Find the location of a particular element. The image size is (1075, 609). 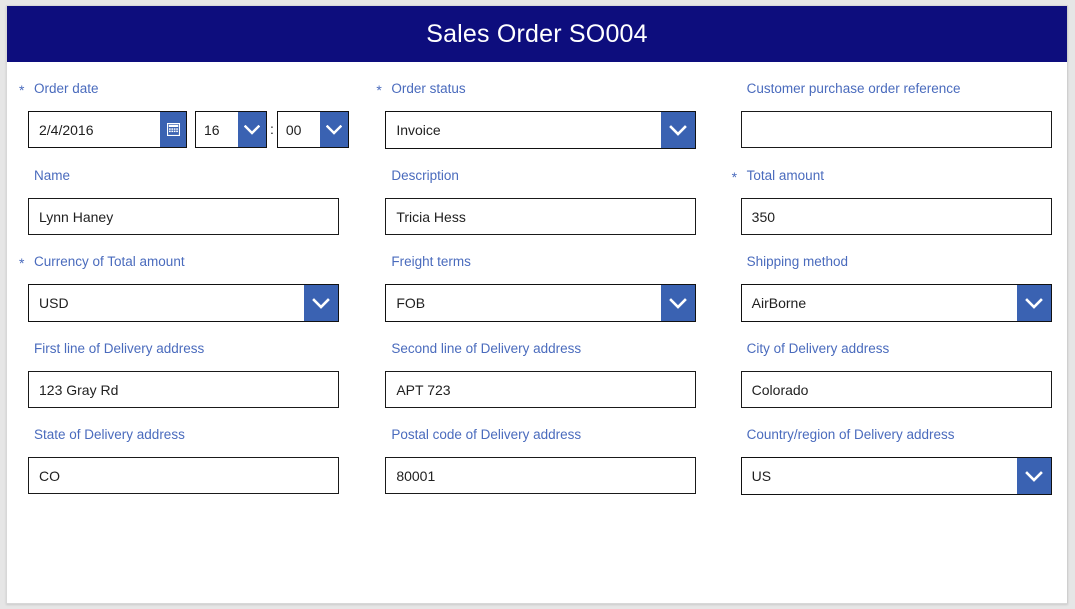

control-first-line-of-delivery-address: 123 Gray Rd is located at coordinates (196, 389).